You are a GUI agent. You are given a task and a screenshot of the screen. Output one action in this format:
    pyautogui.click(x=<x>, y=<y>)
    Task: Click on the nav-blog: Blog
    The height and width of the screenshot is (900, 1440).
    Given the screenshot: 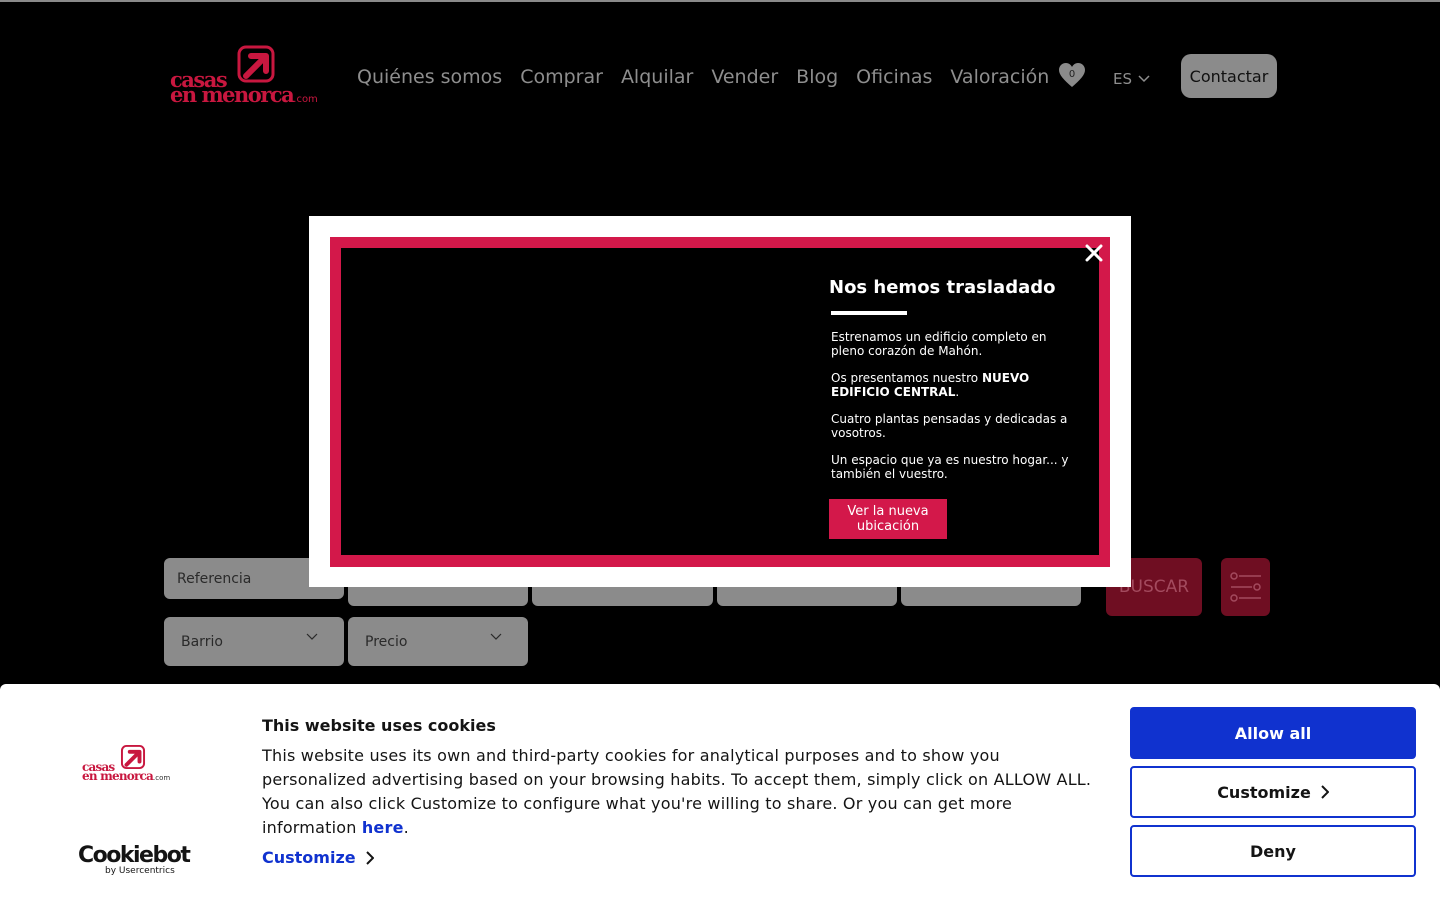 What is the action you would take?
    pyautogui.click(x=817, y=77)
    